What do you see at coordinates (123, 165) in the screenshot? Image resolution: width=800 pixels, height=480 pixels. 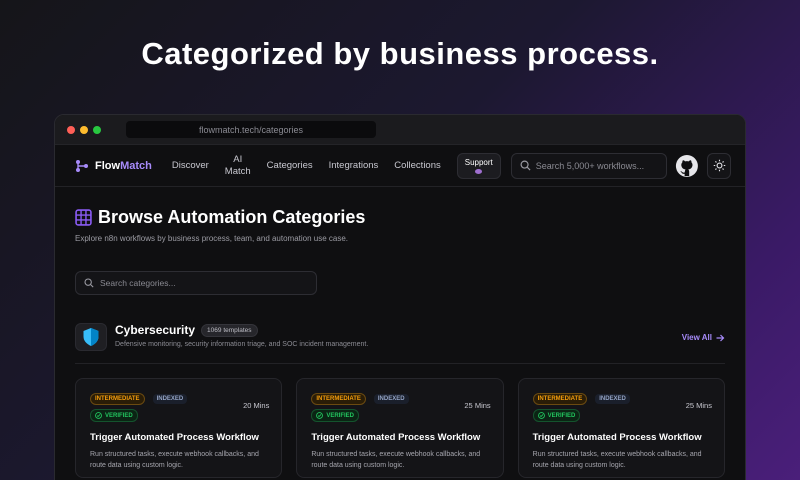 I see `logo-text: FlowMatch` at bounding box center [123, 165].